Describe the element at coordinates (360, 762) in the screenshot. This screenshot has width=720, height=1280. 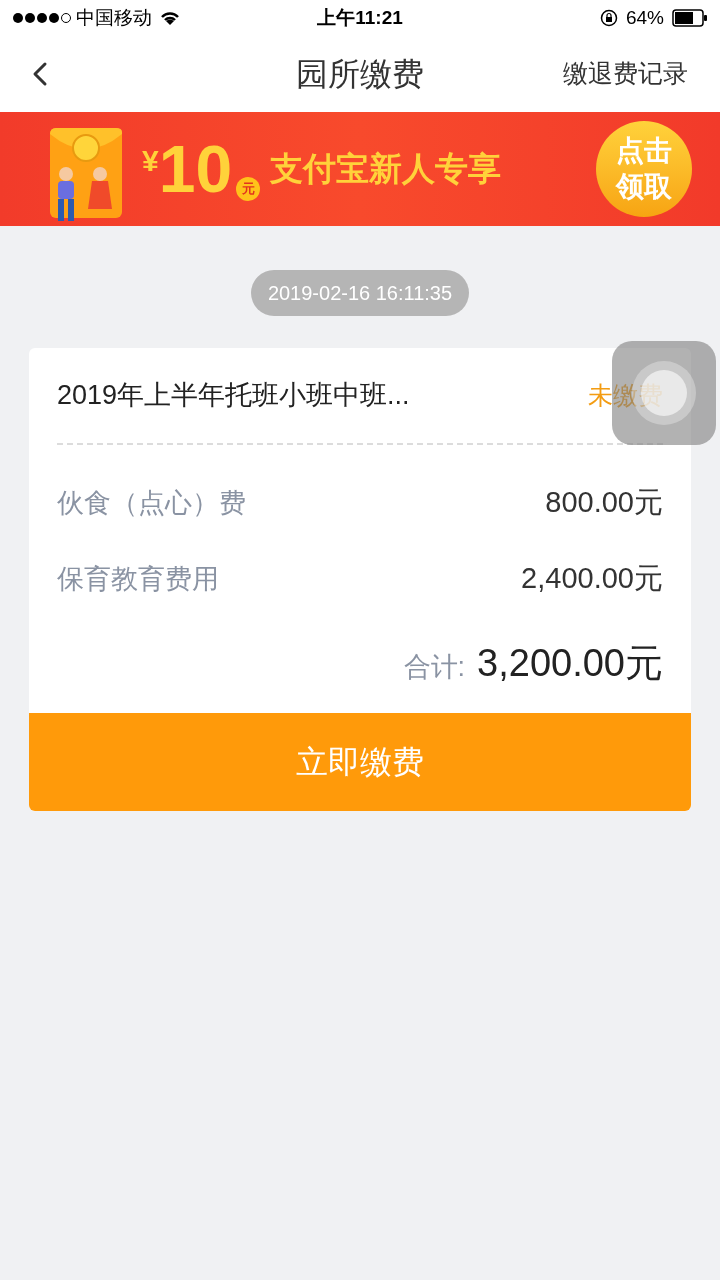
I see `pay-now-button: 立即缴费` at that location.